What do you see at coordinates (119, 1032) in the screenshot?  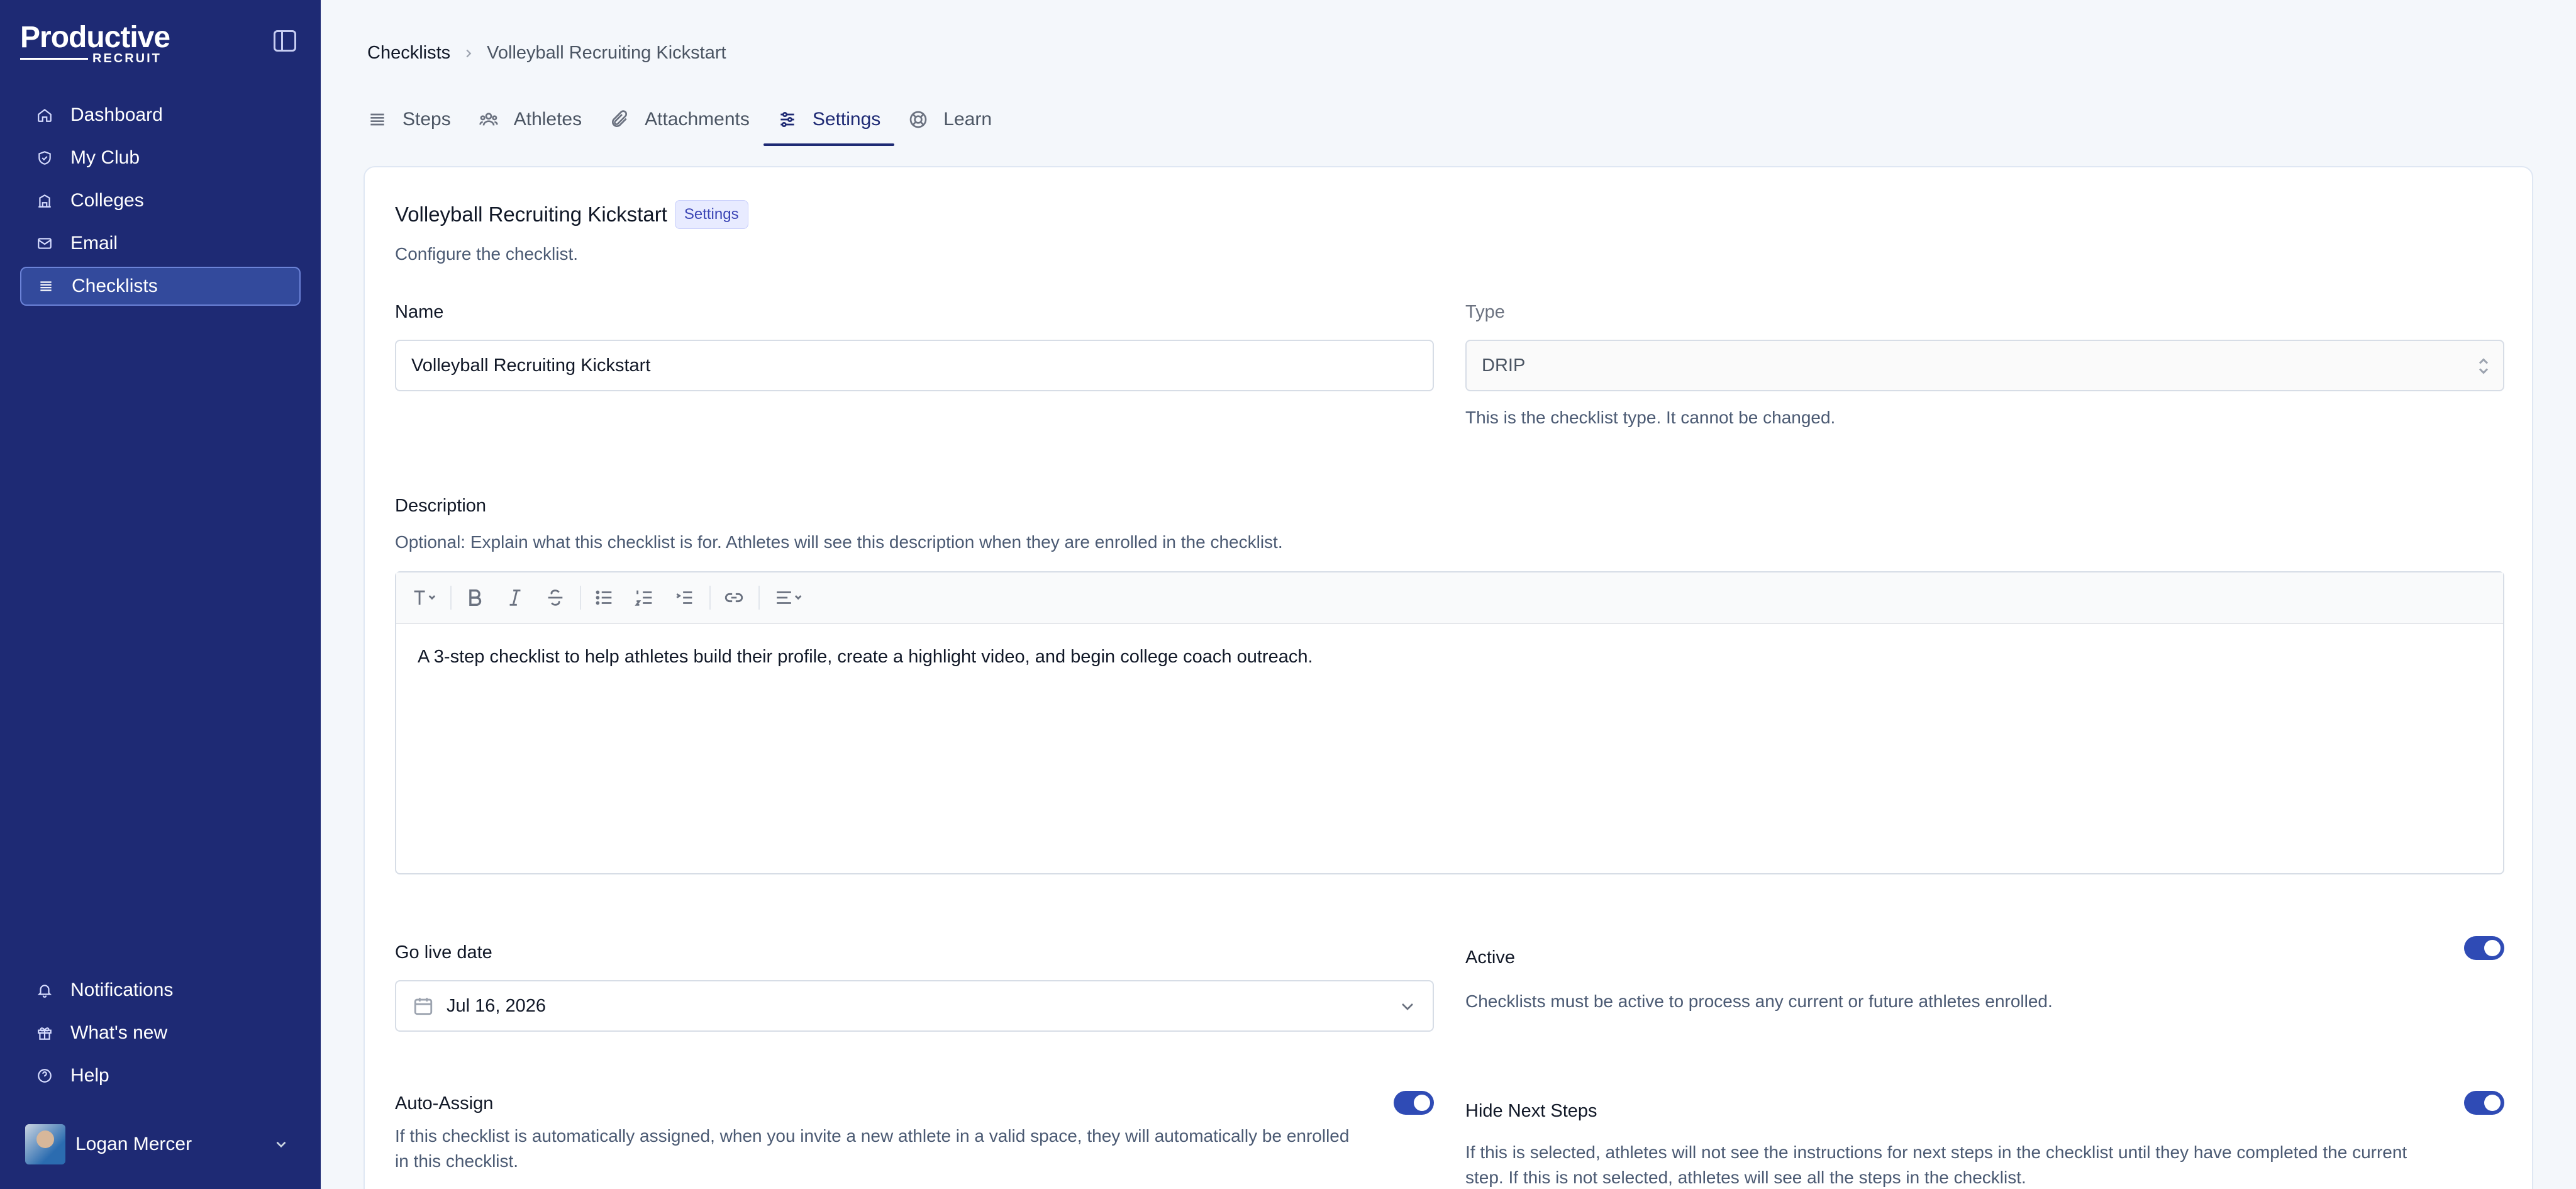 I see `sidebar-item-label: What's new` at bounding box center [119, 1032].